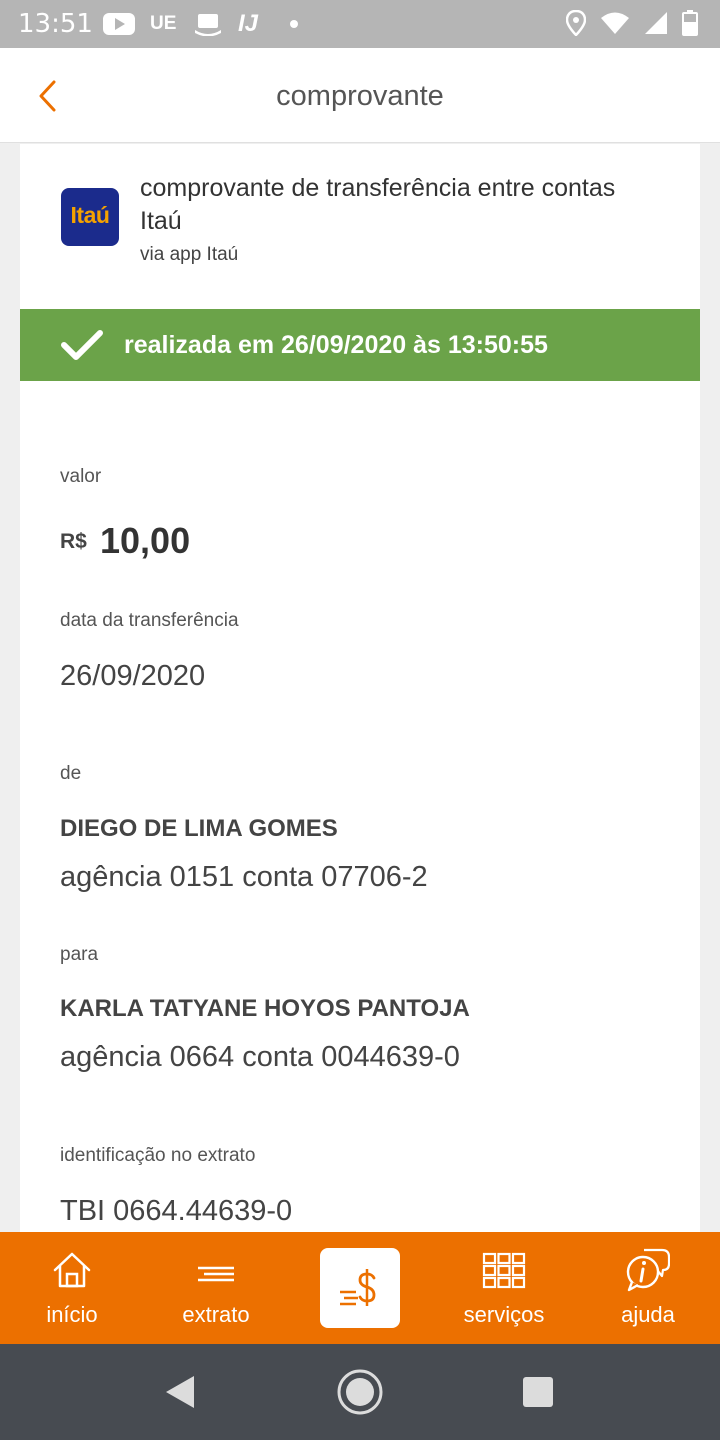 This screenshot has width=720, height=1440. Describe the element at coordinates (656, 23) in the screenshot. I see `signal-icon` at that location.